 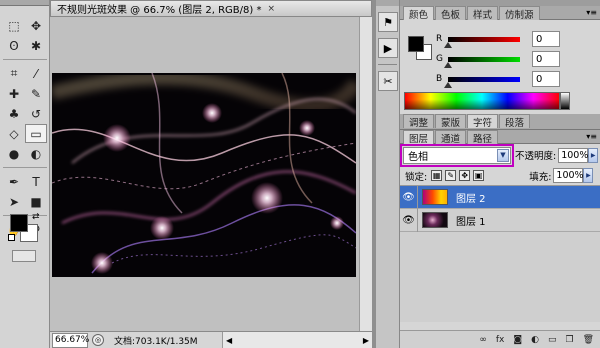 What do you see at coordinates (482, 42) in the screenshot?
I see `slider-r-track` at bounding box center [482, 42].